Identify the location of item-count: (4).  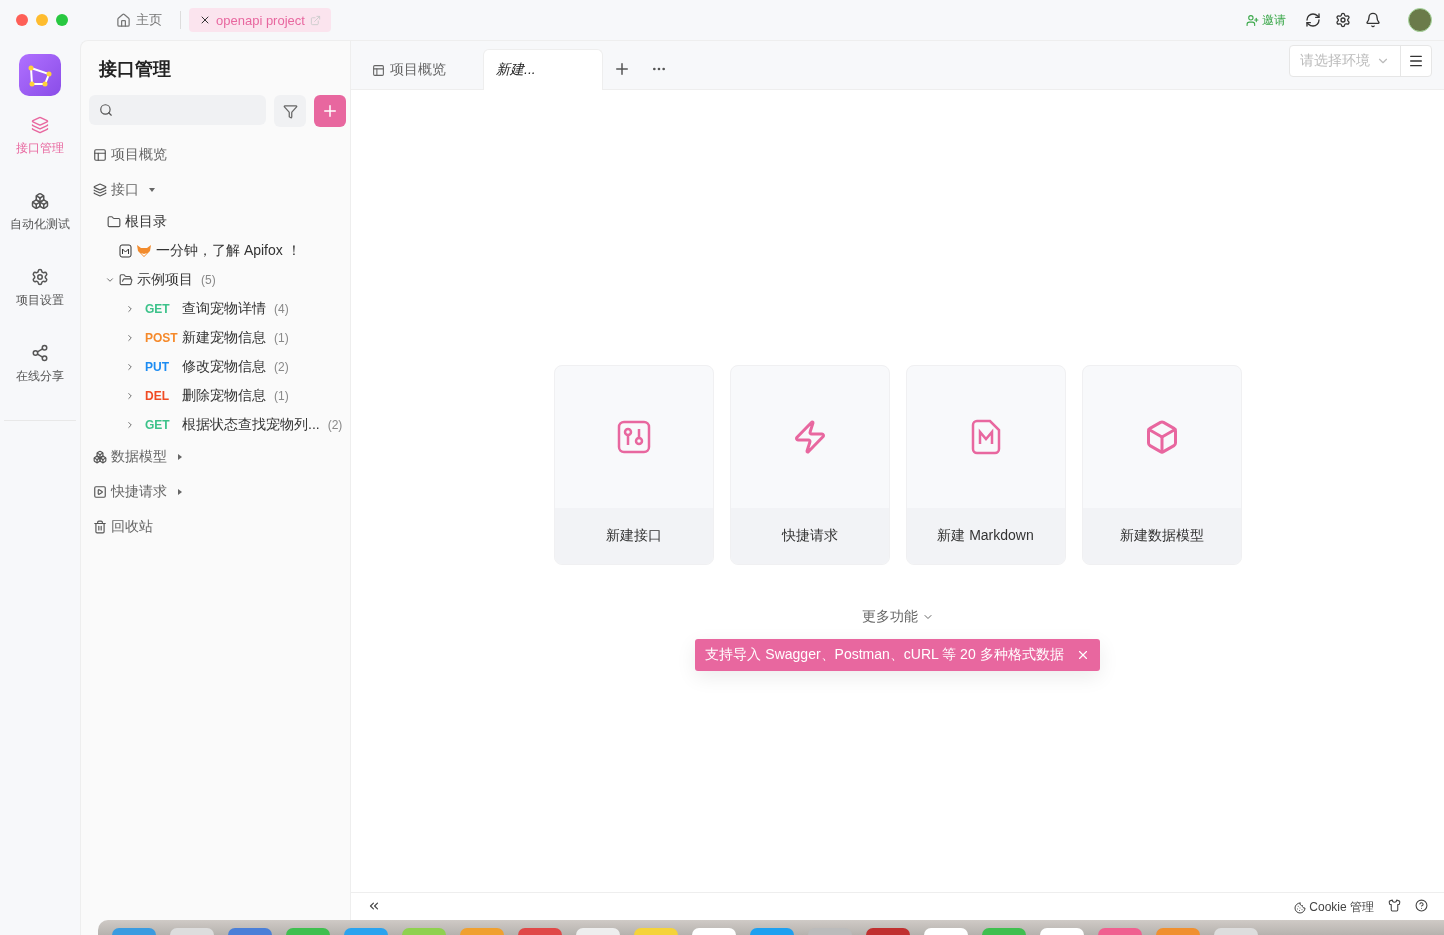
(281, 308).